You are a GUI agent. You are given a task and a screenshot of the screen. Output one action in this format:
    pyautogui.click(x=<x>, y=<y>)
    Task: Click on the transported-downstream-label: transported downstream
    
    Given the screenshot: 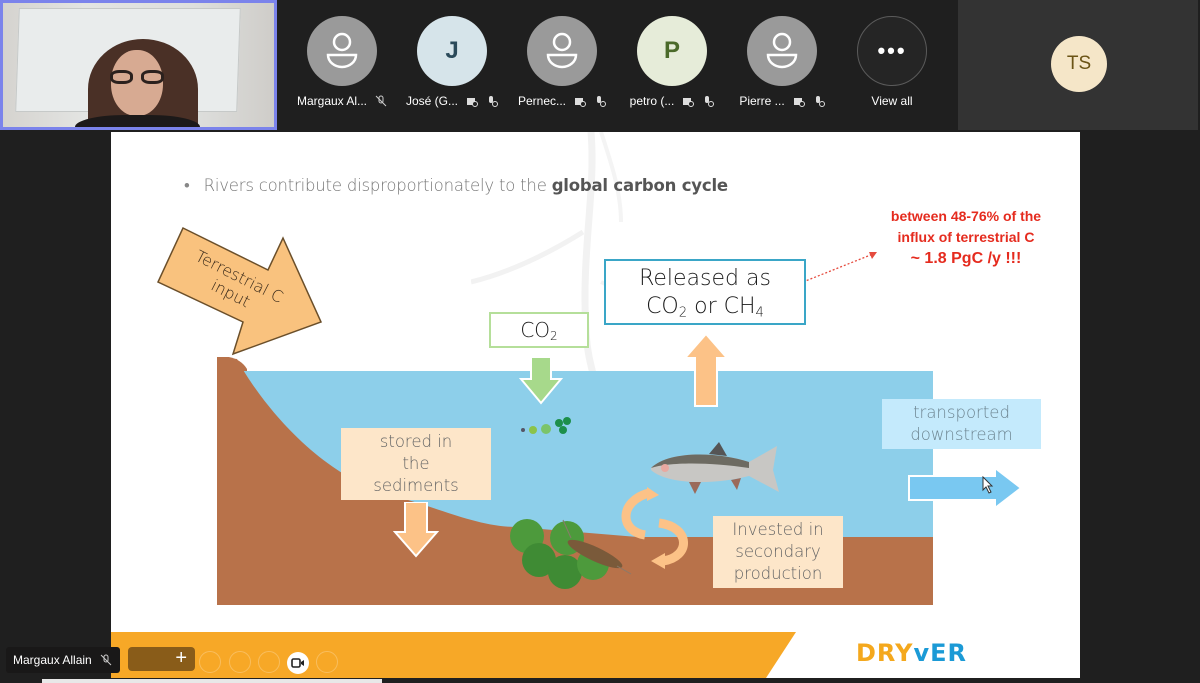 What is the action you would take?
    pyautogui.click(x=961, y=424)
    